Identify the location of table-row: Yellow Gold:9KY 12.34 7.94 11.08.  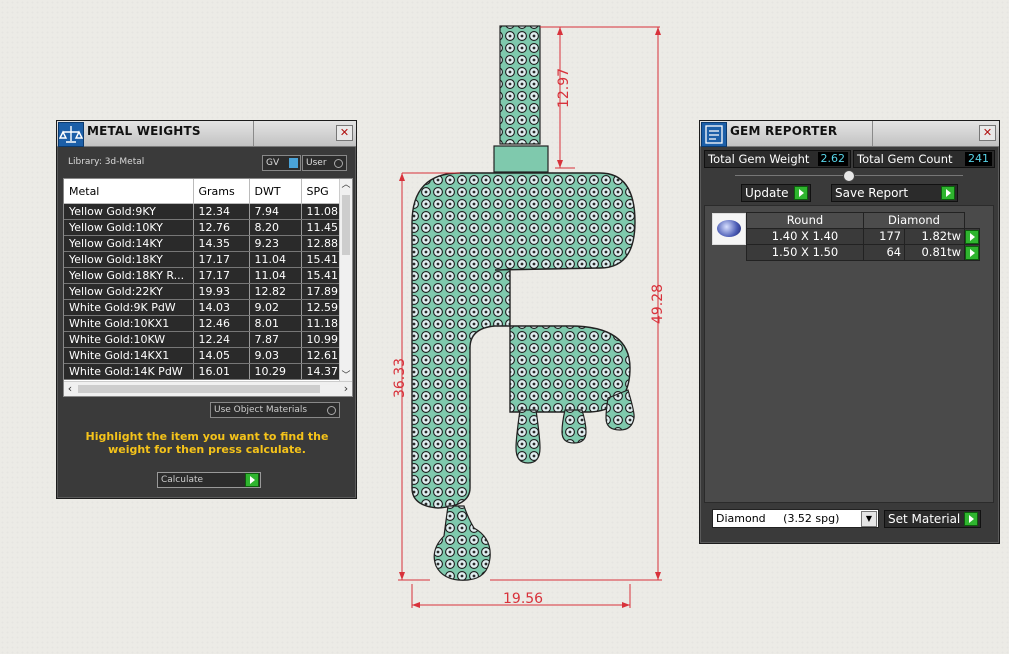
(202, 211).